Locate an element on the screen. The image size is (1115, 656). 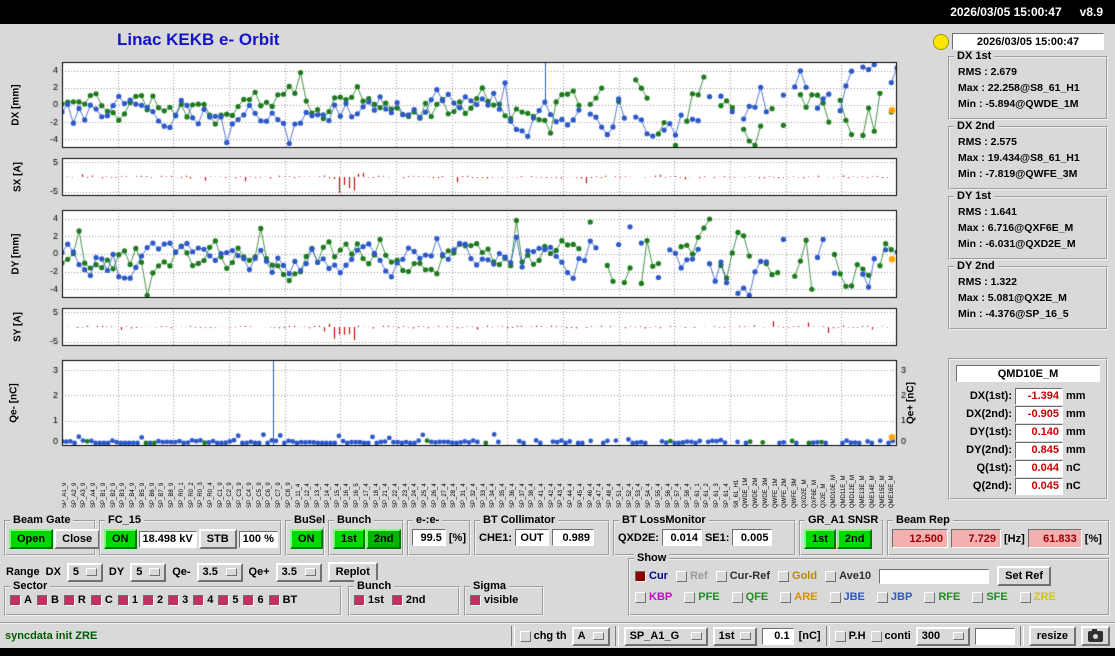
gr-a1-snsr-group: GR_A1 SNSR 1st 2nd is located at coordinates (841, 535).